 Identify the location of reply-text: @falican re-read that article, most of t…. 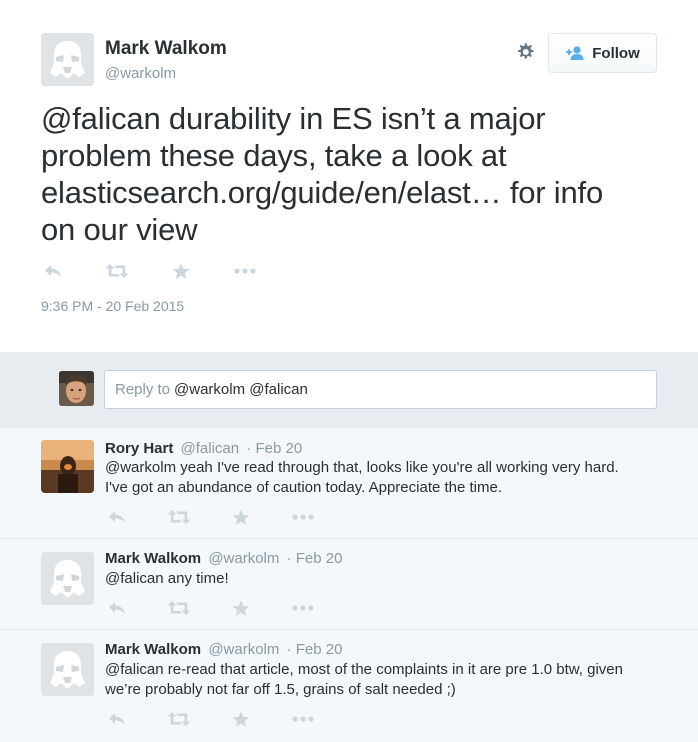
(385, 680).